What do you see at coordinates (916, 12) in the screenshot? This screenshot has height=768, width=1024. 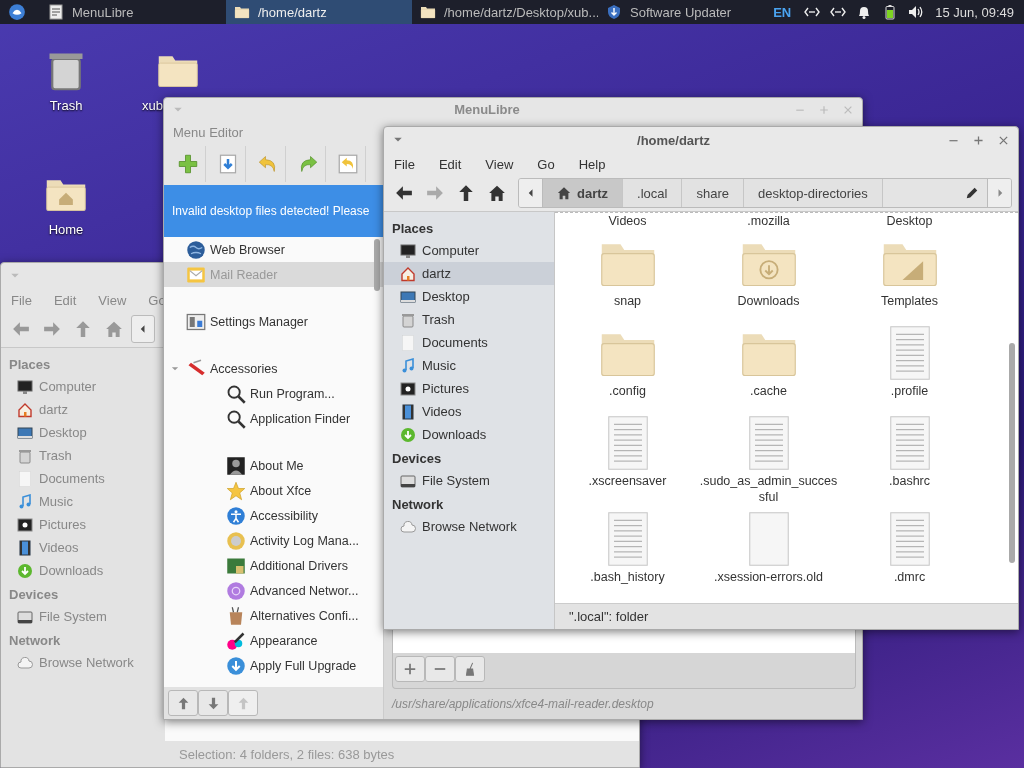 I see `volume-icon` at bounding box center [916, 12].